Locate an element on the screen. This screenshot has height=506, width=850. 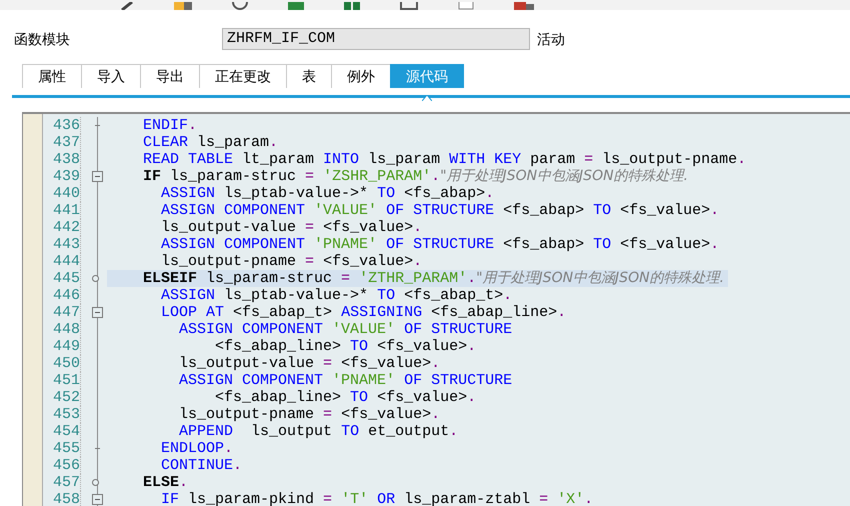
tab: 导出 is located at coordinates (170, 76).